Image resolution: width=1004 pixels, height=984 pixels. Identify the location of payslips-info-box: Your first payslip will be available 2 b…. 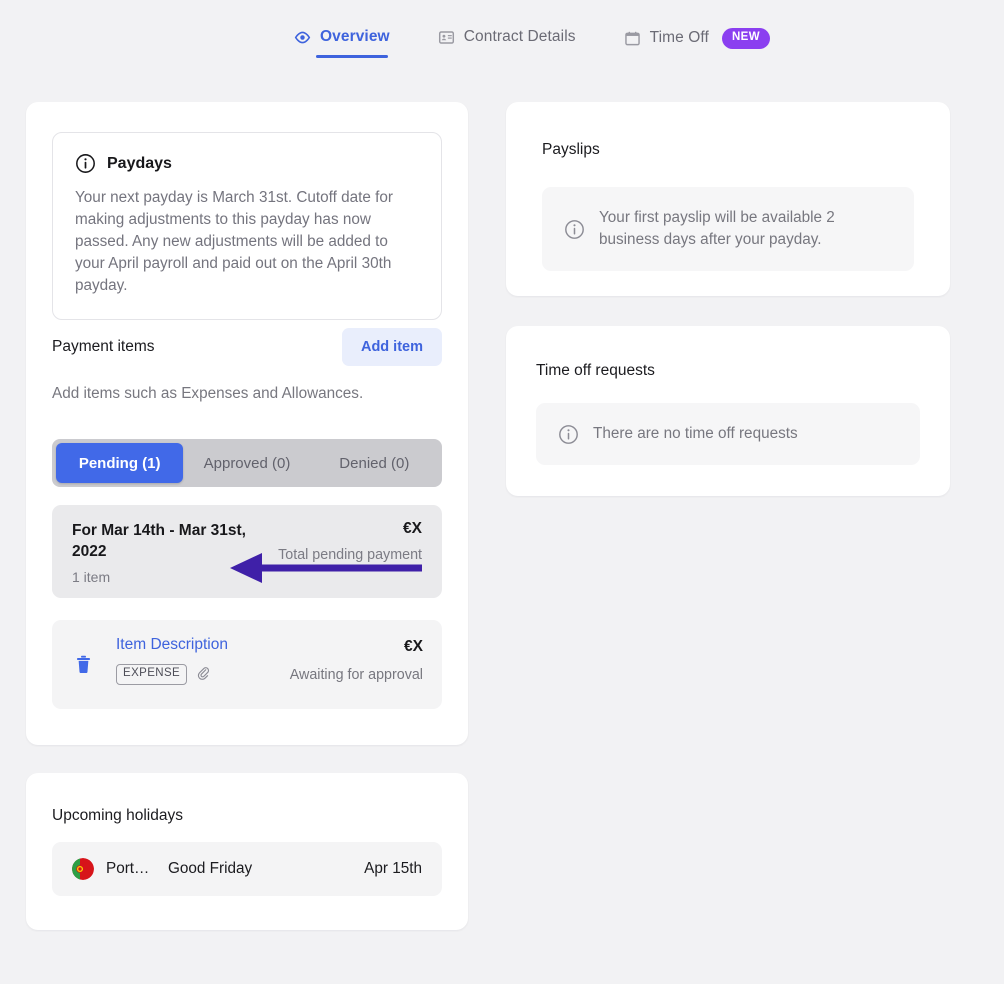
(728, 229).